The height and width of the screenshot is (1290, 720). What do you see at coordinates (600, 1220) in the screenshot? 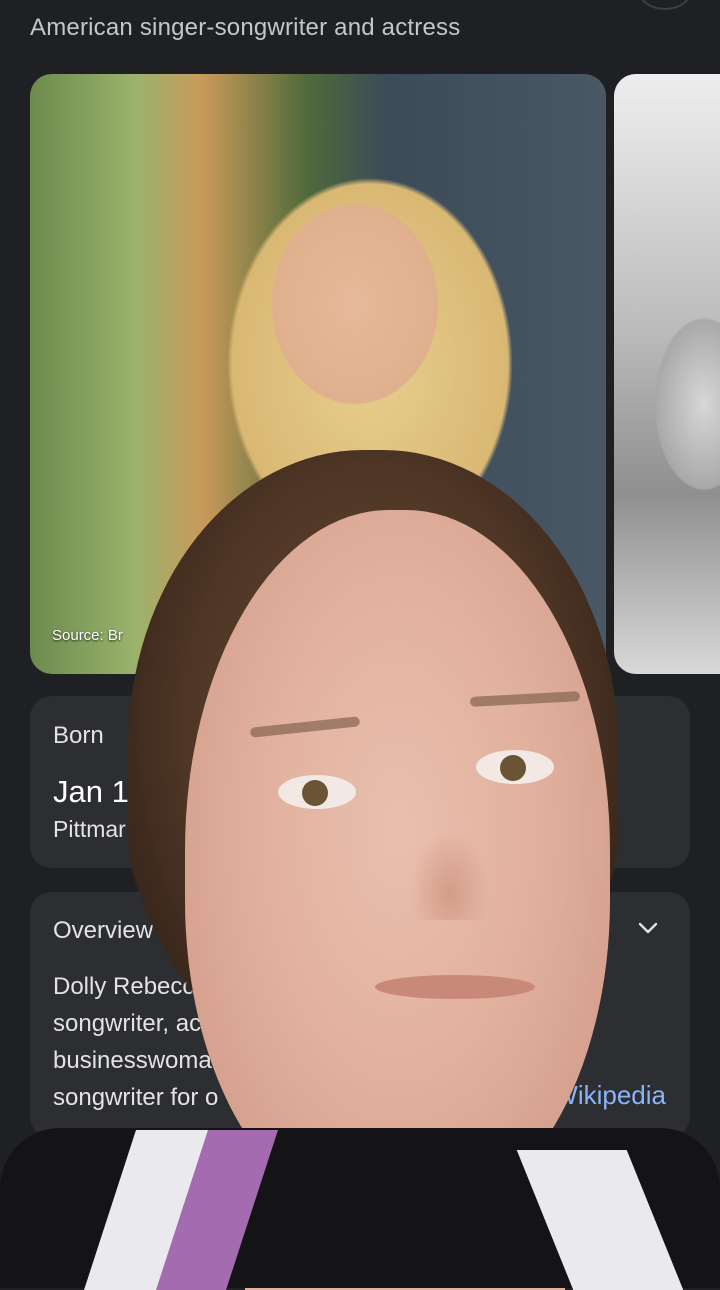
I see `person-strap-right` at bounding box center [600, 1220].